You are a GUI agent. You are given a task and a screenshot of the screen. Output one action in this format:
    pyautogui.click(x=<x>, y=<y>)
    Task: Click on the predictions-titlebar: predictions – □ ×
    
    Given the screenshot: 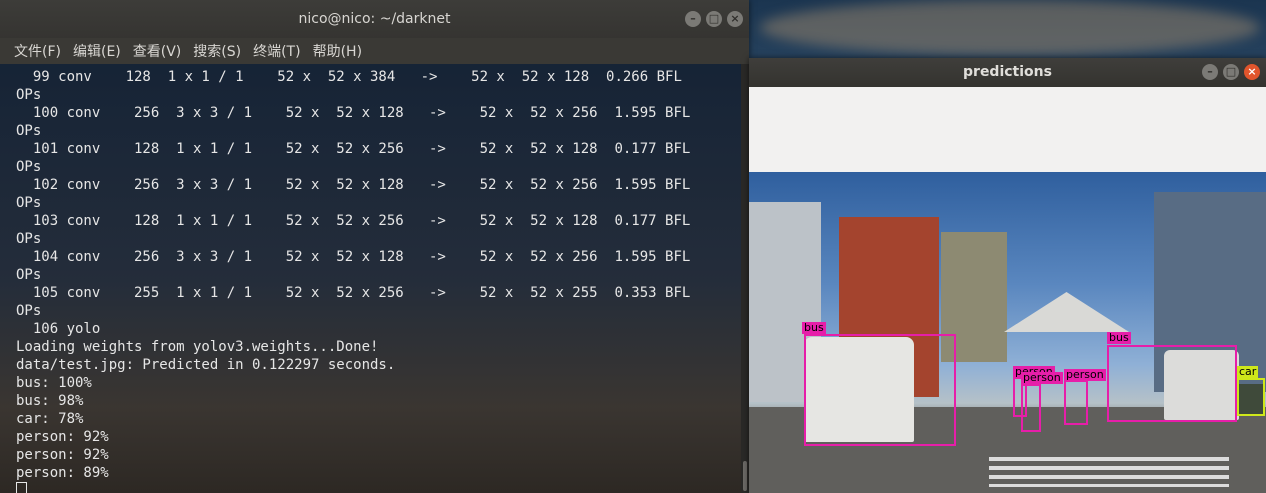 What is the action you would take?
    pyautogui.click(x=1007, y=72)
    